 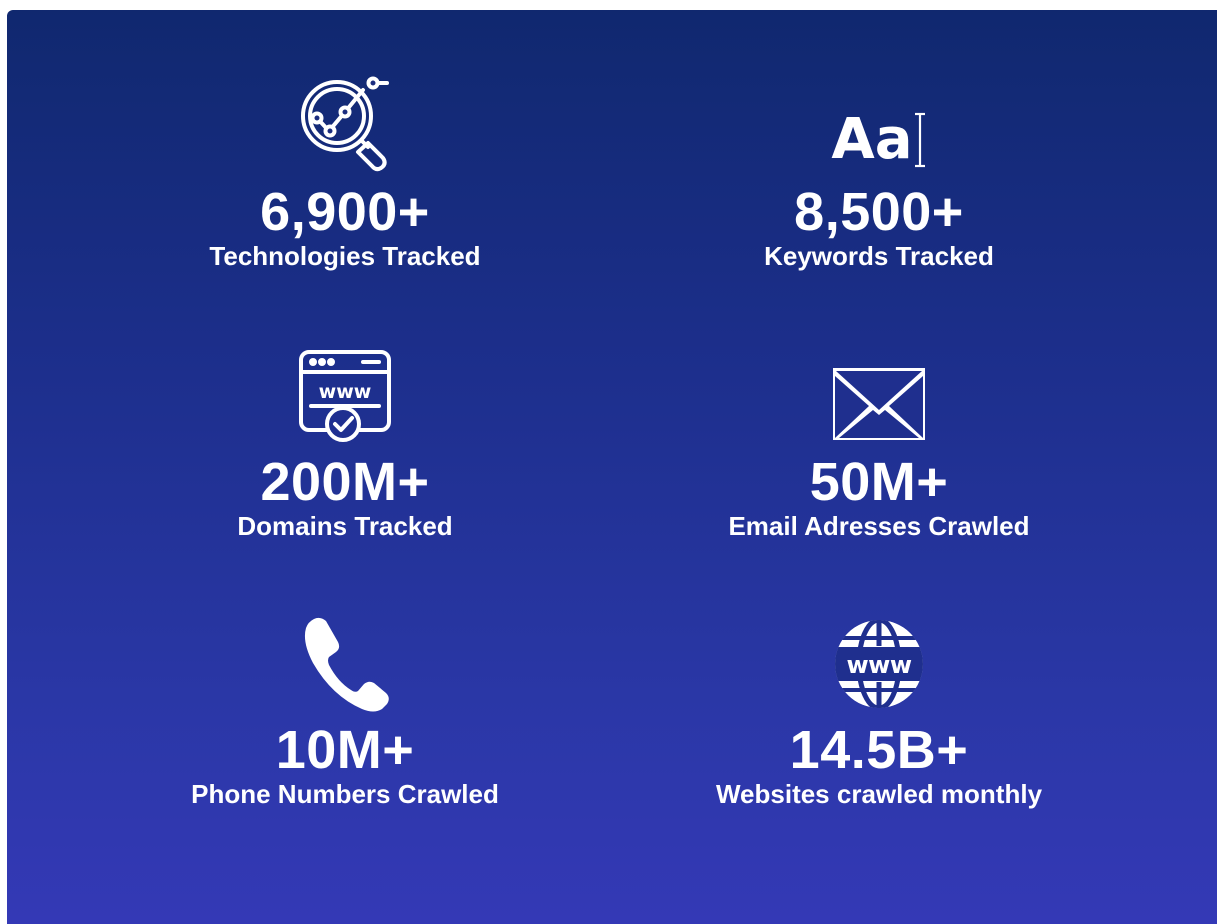 I want to click on stat-label: Domains Tracked, so click(x=345, y=526).